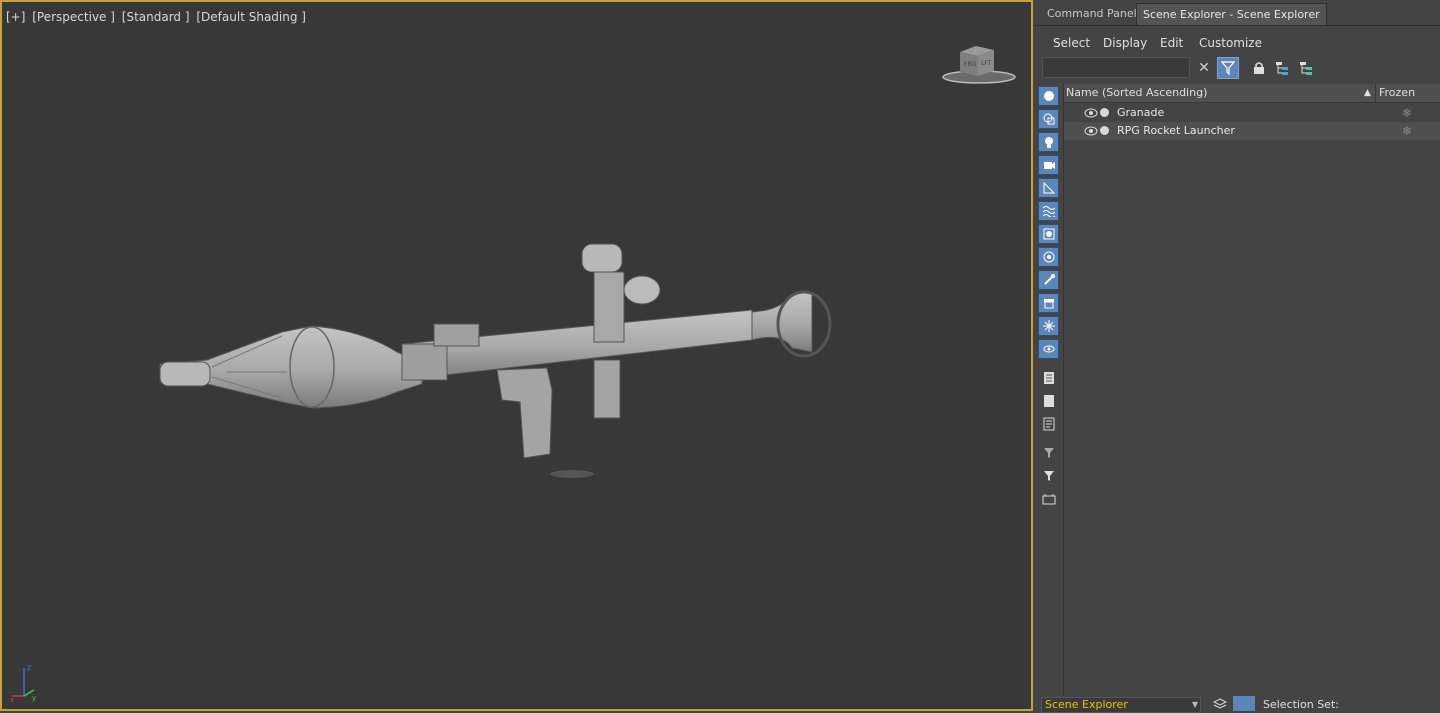 This screenshot has width=1440, height=713. What do you see at coordinates (1048, 165) in the screenshot?
I see `display-cameras-icon` at bounding box center [1048, 165].